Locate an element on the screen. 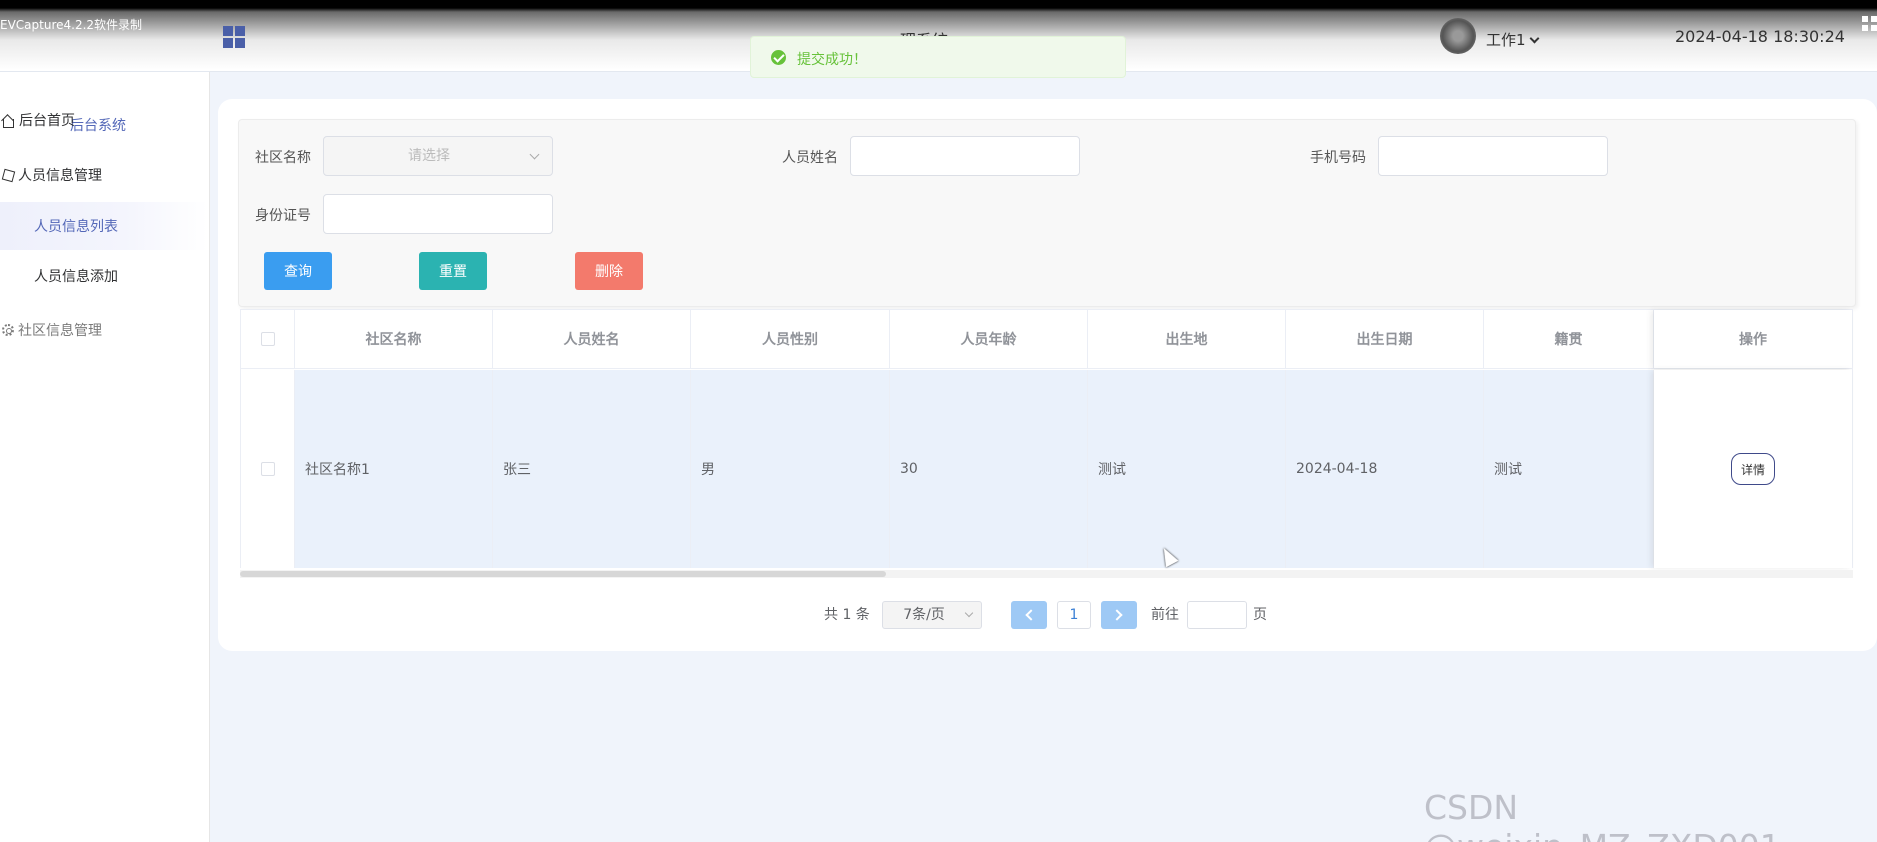 The image size is (1877, 842). sidebar-item-label: 人员信息列表 is located at coordinates (76, 227).